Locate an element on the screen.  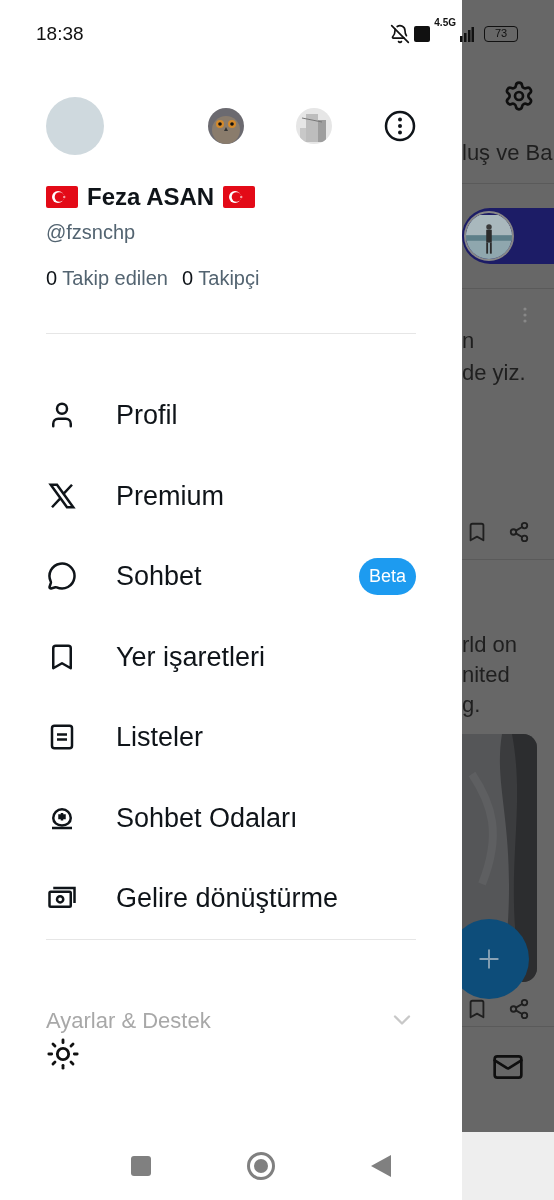
signal-icon is located at coordinates (467, 34).